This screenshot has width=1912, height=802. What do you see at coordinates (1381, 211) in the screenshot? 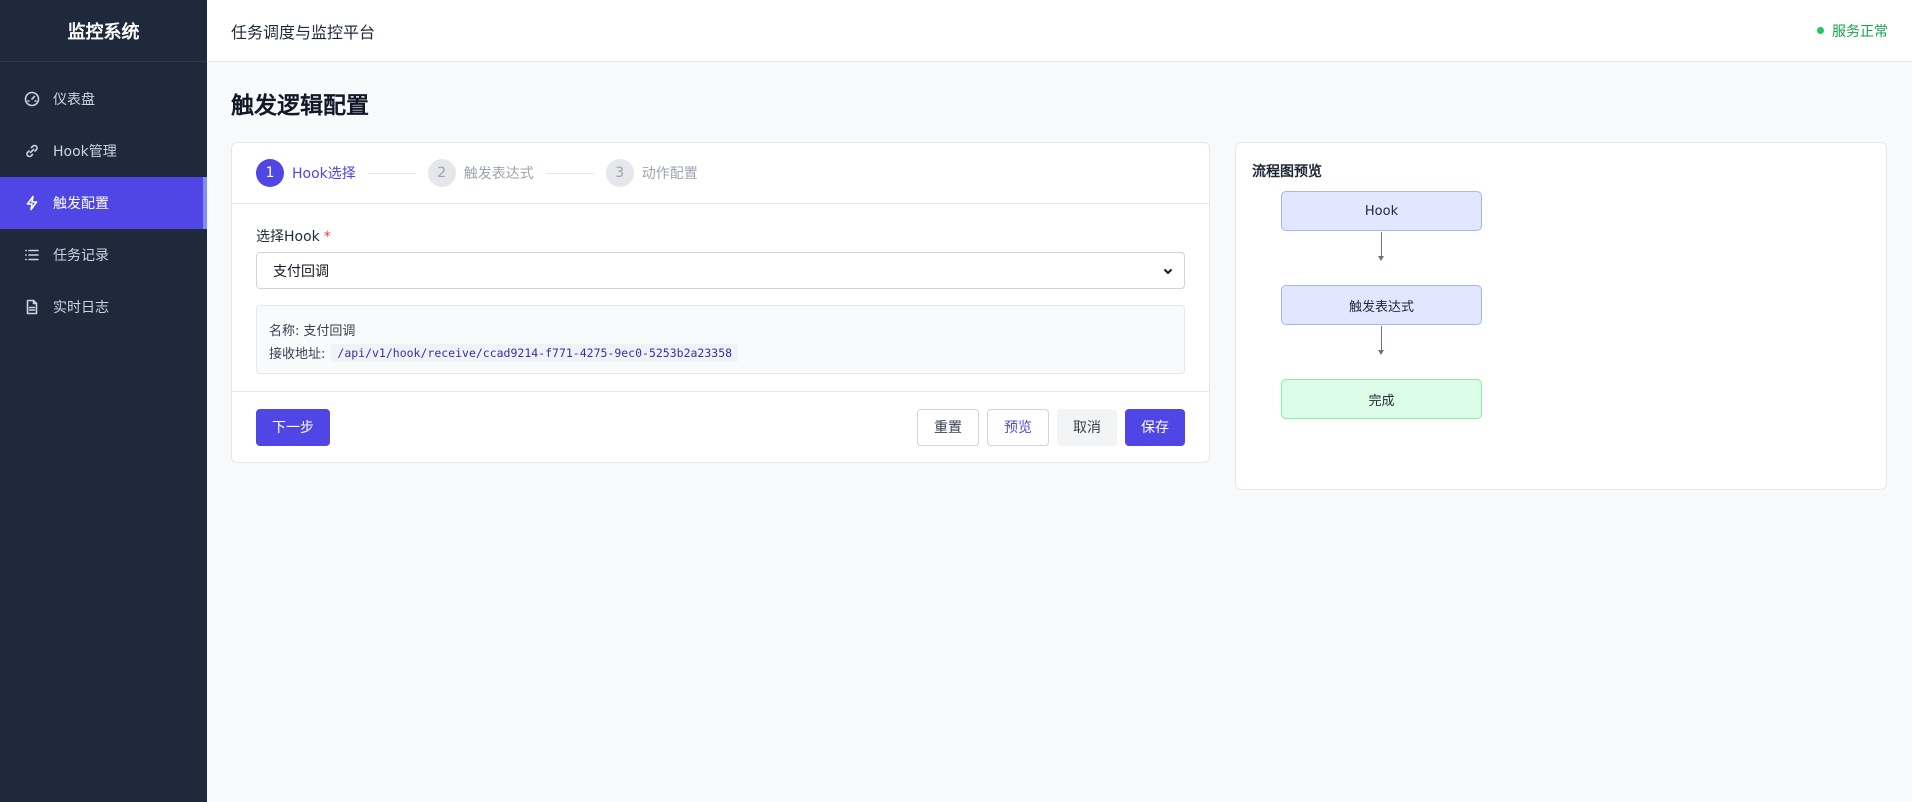
I see `flow-node-hook: Hook` at bounding box center [1381, 211].